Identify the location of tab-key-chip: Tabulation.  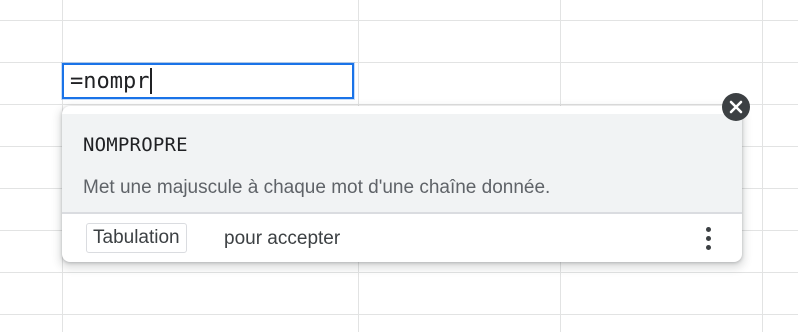
(136, 238).